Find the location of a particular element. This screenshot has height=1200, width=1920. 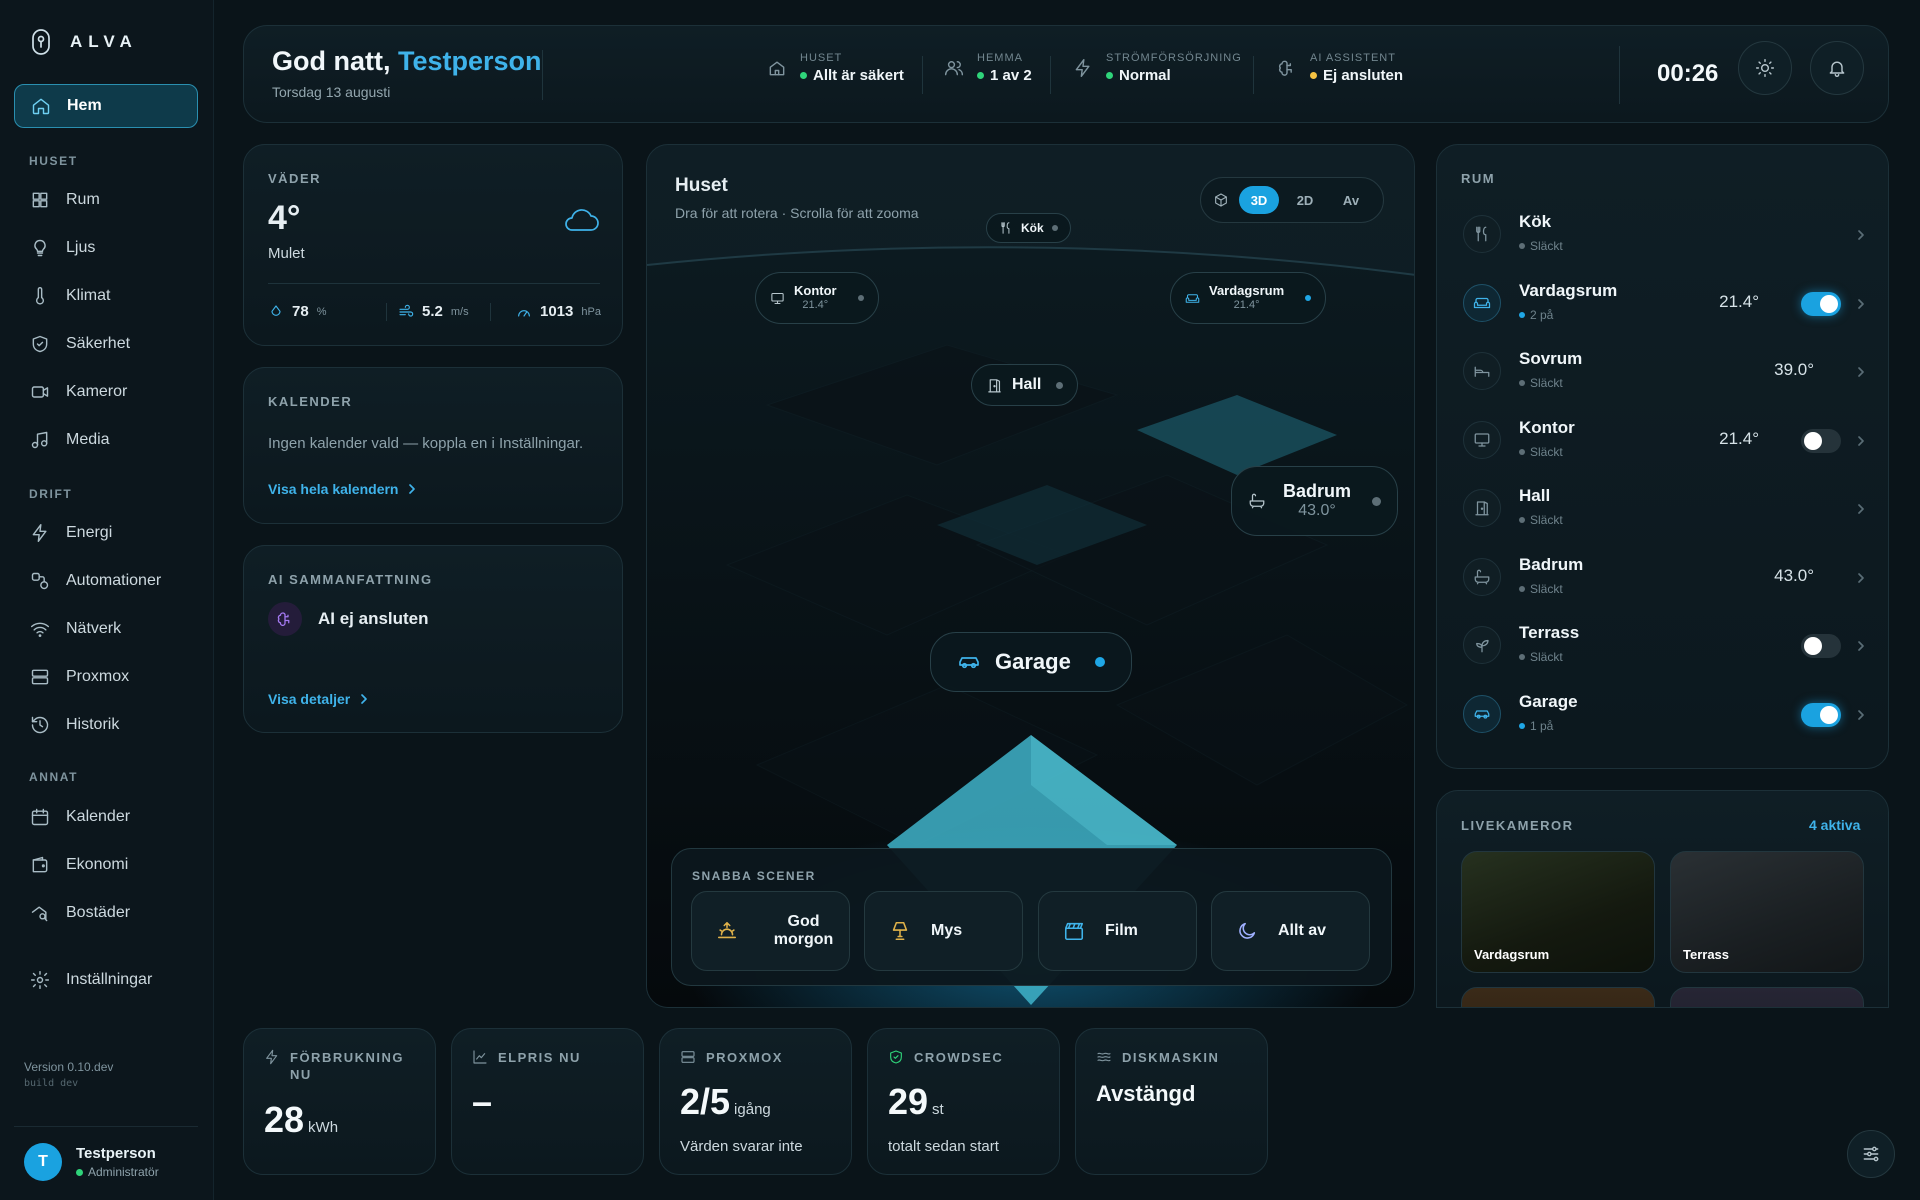

camera-tile-vardagsrum: Vardagsrum is located at coordinates (1558, 912).